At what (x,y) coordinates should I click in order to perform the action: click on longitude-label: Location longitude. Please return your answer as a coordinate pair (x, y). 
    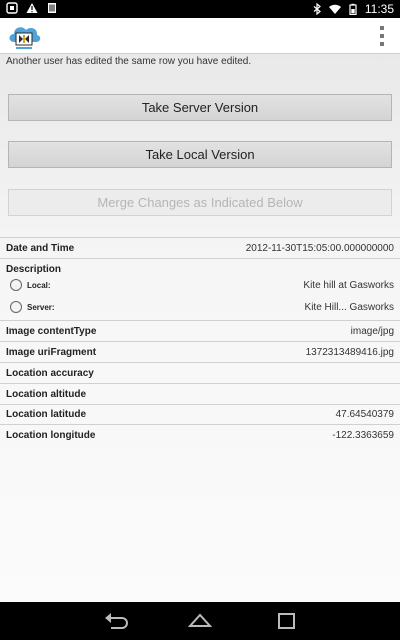
    Looking at the image, I should click on (51, 435).